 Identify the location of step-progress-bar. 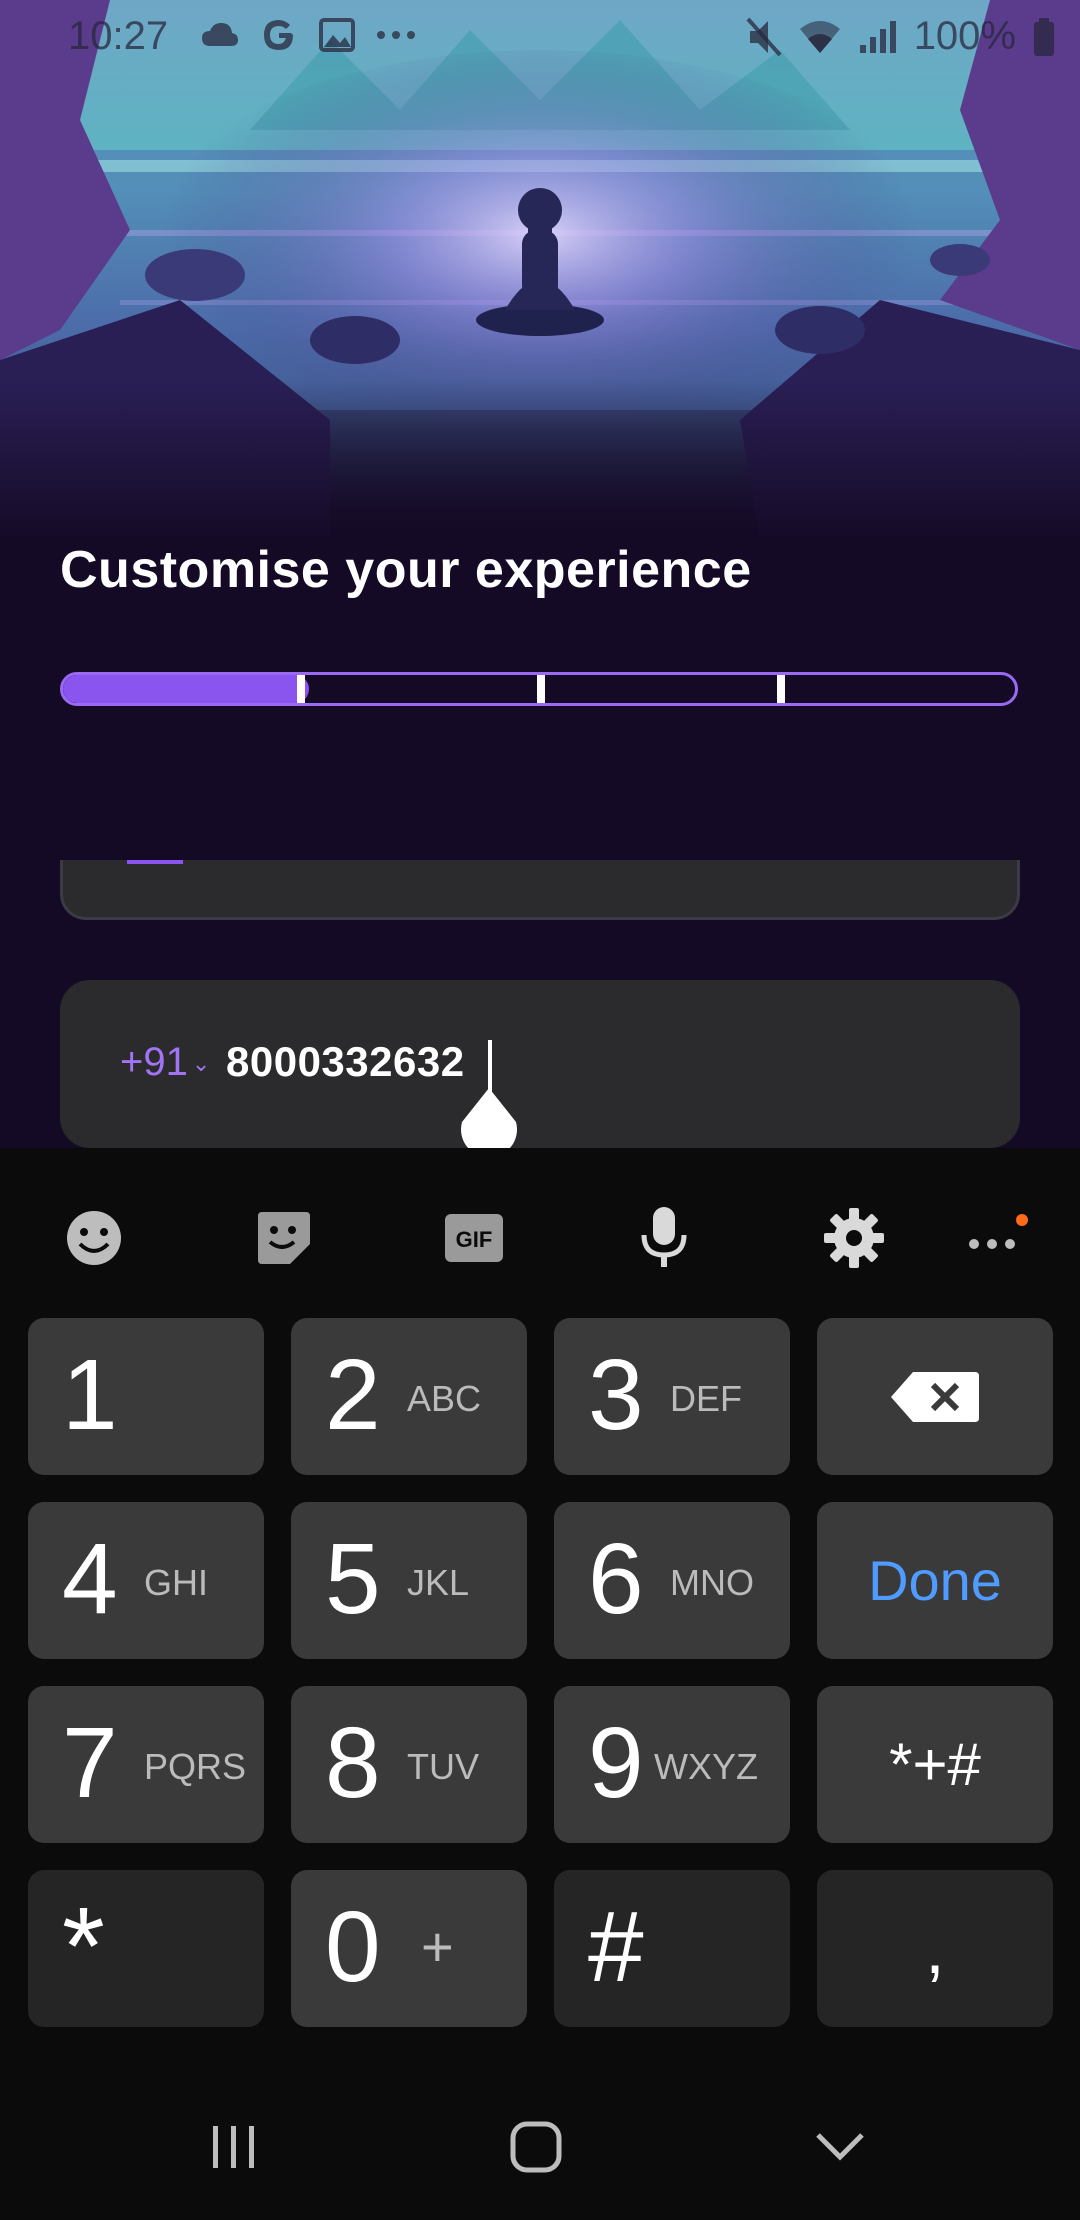
(539, 689).